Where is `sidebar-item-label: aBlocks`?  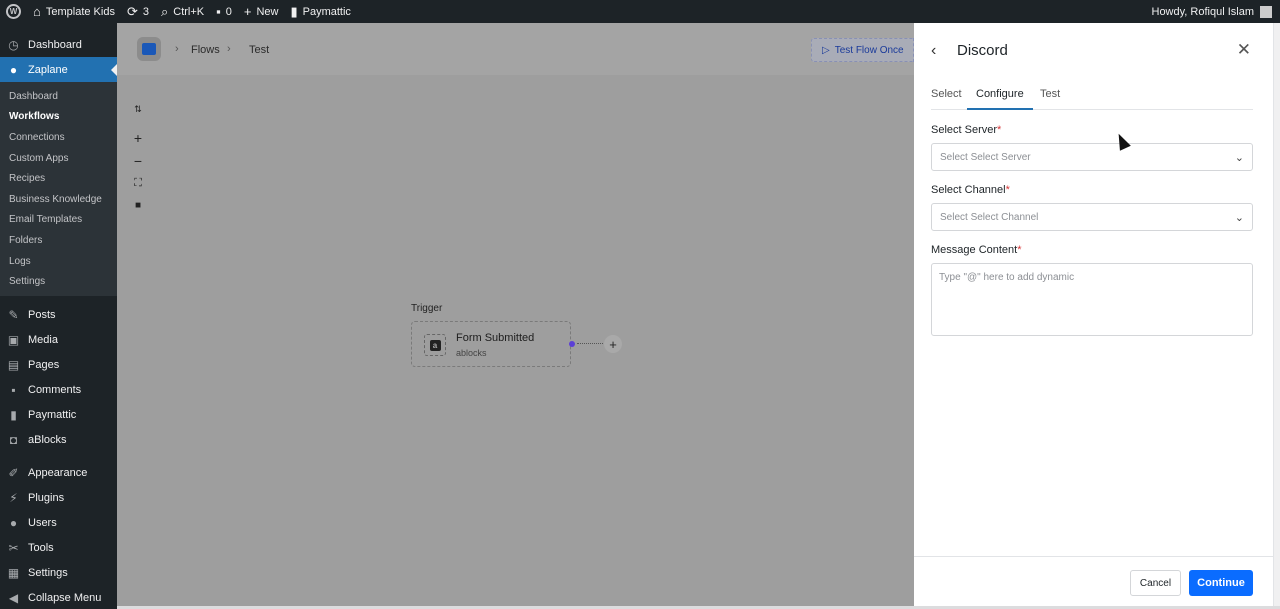
sidebar-item-label: aBlocks is located at coordinates (47, 440).